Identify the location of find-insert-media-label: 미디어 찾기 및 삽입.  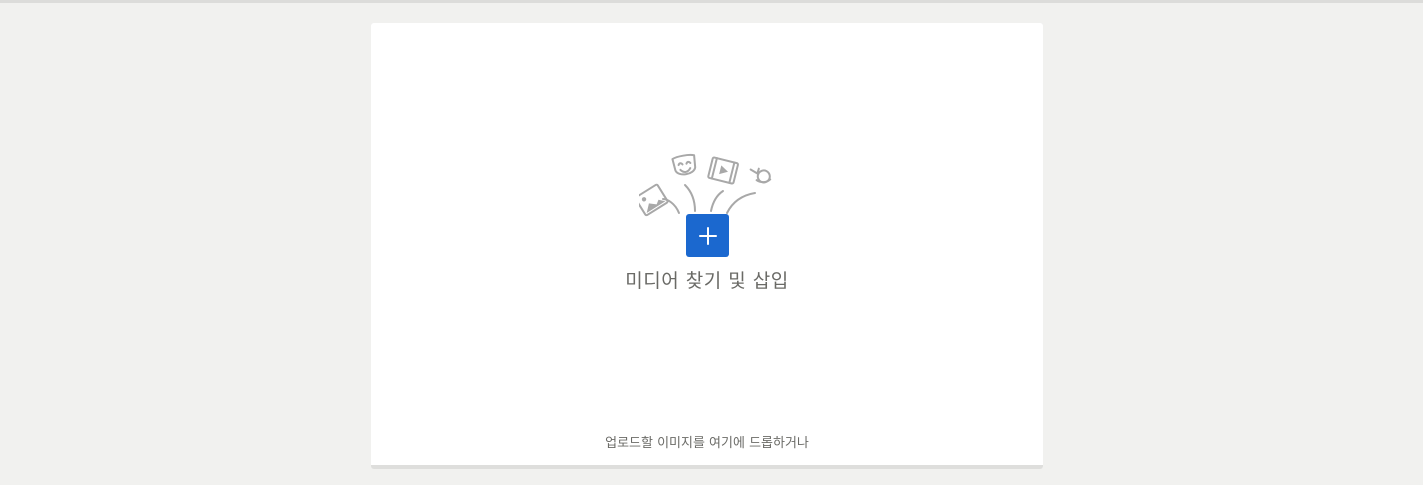
(707, 279).